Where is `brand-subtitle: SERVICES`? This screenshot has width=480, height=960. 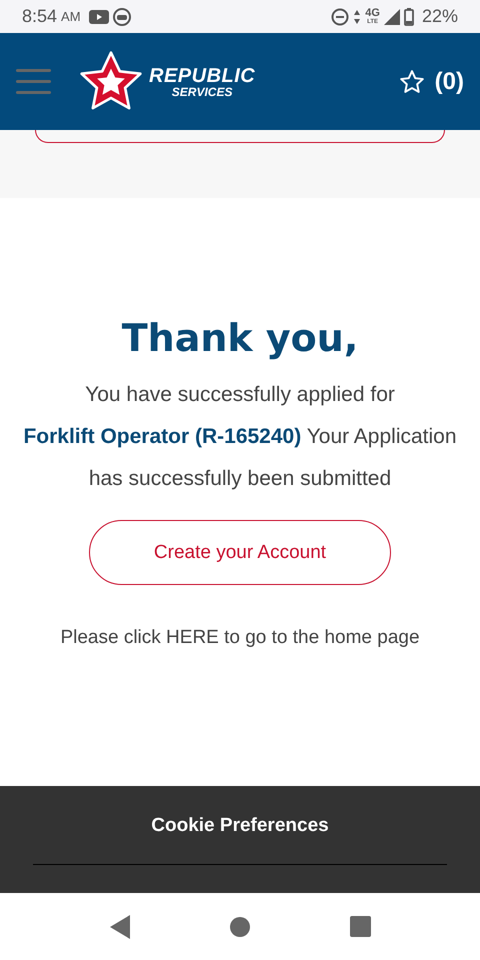
brand-subtitle: SERVICES is located at coordinates (202, 92).